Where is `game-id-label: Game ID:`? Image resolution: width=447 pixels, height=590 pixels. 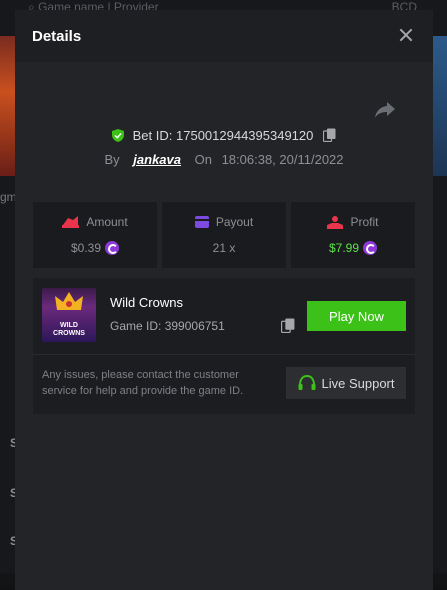 game-id-label: Game ID: is located at coordinates (135, 326).